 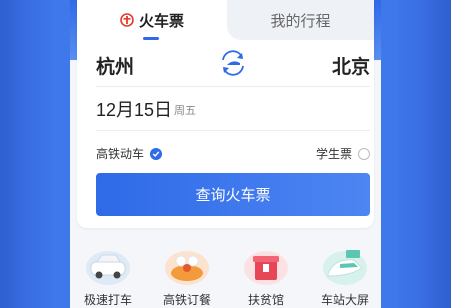 I want to click on student-ticket-label: 学生票, so click(x=333, y=154).